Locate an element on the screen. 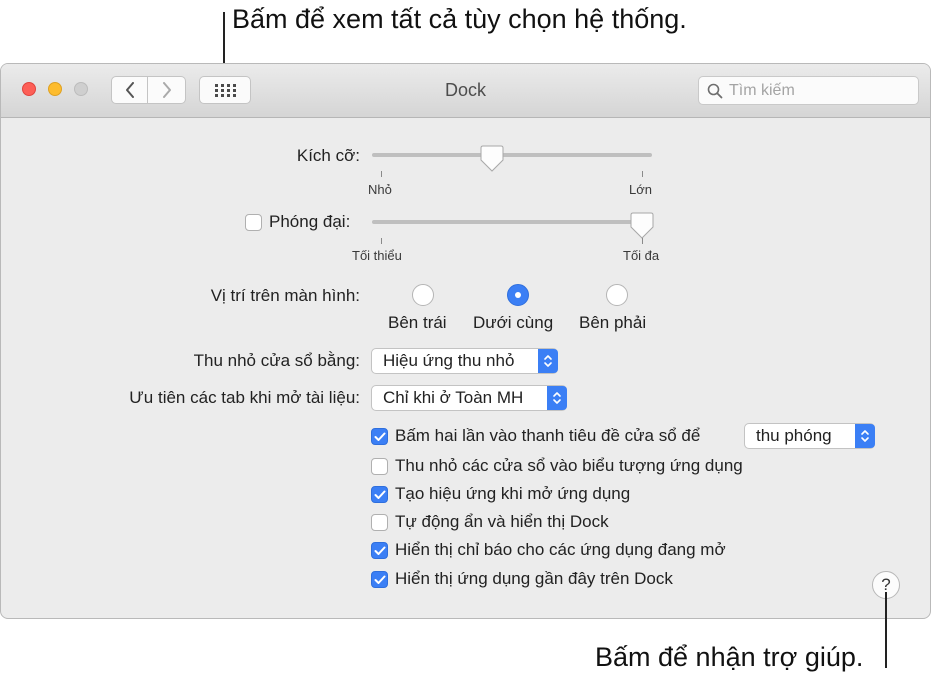 This screenshot has width=931, height=681. double-click-action-popup: thu phóng is located at coordinates (809, 436).